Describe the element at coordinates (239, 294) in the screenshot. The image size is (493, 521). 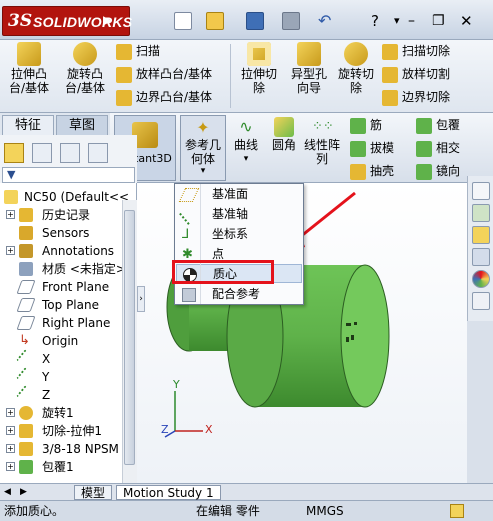
I see `menu-item-mate-reference: 配合参考` at that location.